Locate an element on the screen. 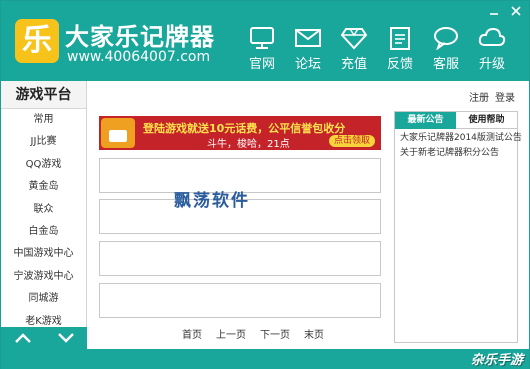  app-logo: 乐 is located at coordinates (37, 41).